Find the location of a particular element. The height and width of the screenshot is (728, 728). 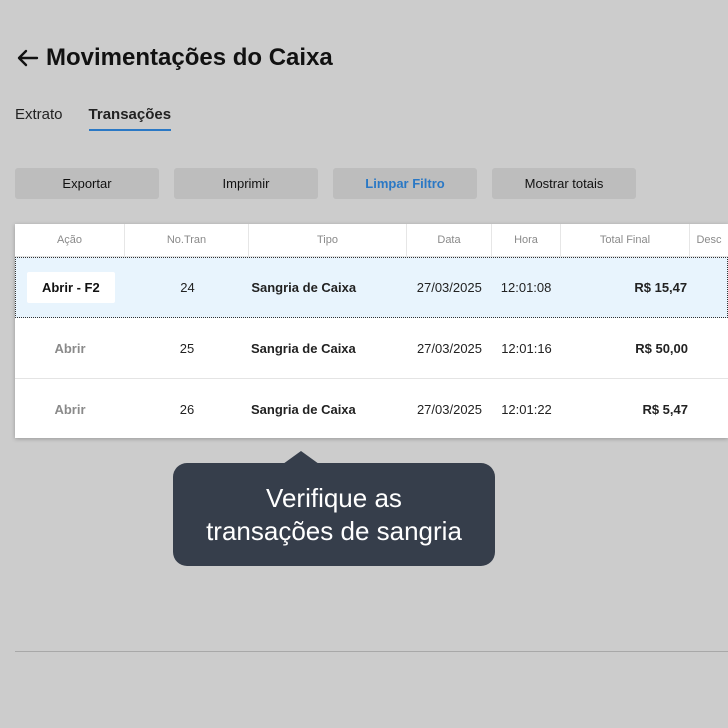

row-action-cell: Abrir - F2 is located at coordinates (71, 287).